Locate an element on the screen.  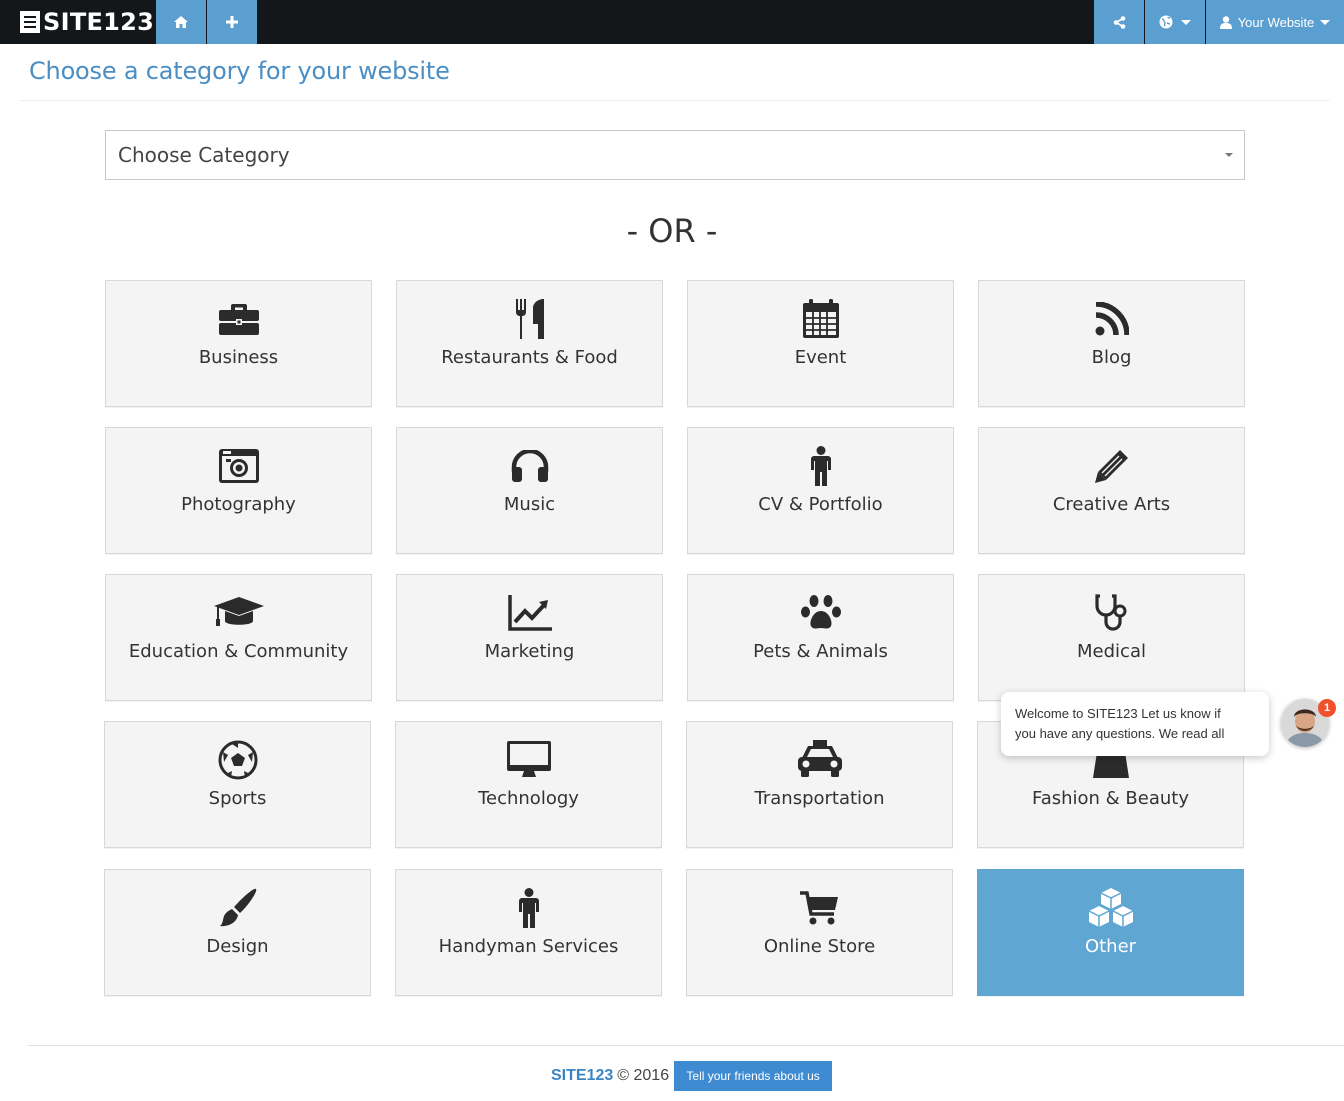
category-label: Pets & Animals is located at coordinates (820, 651).